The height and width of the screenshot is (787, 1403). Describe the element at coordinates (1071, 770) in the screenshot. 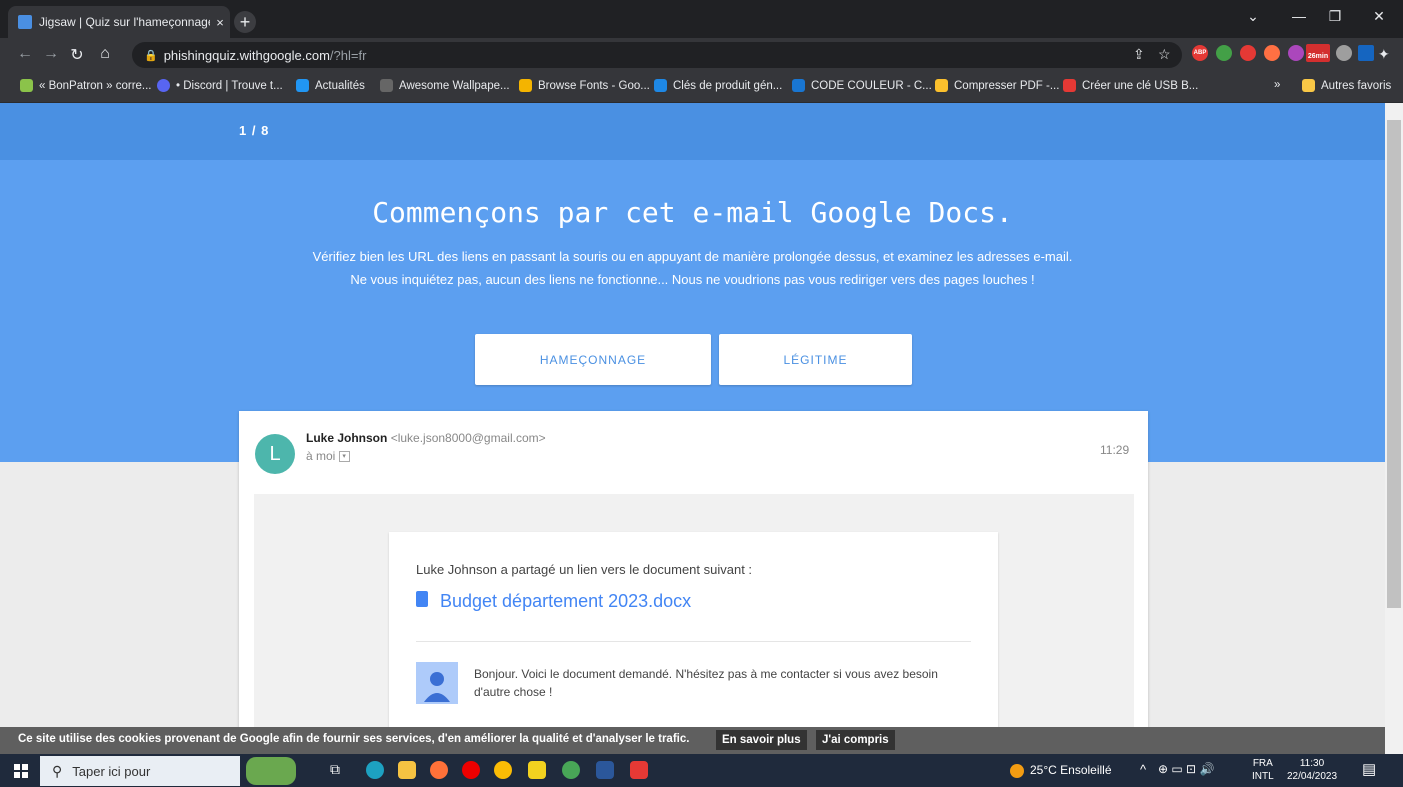

I see `weather-text: 25°C Ensoleillé` at that location.